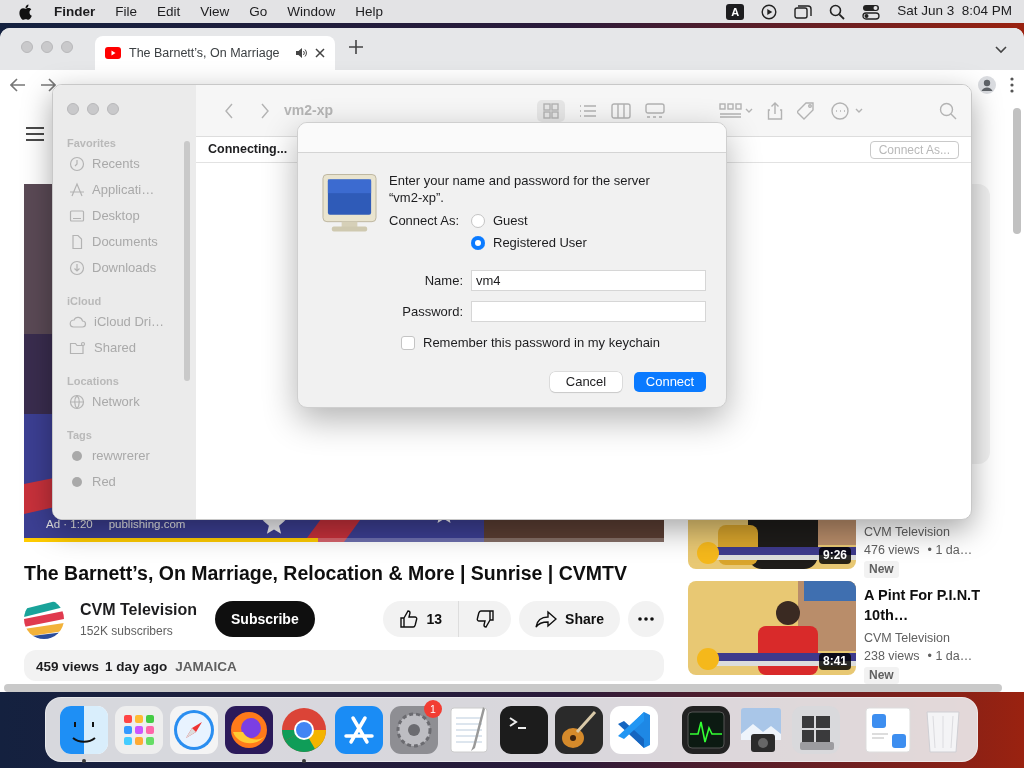  I want to click on guitar-icon, so click(579, 730).